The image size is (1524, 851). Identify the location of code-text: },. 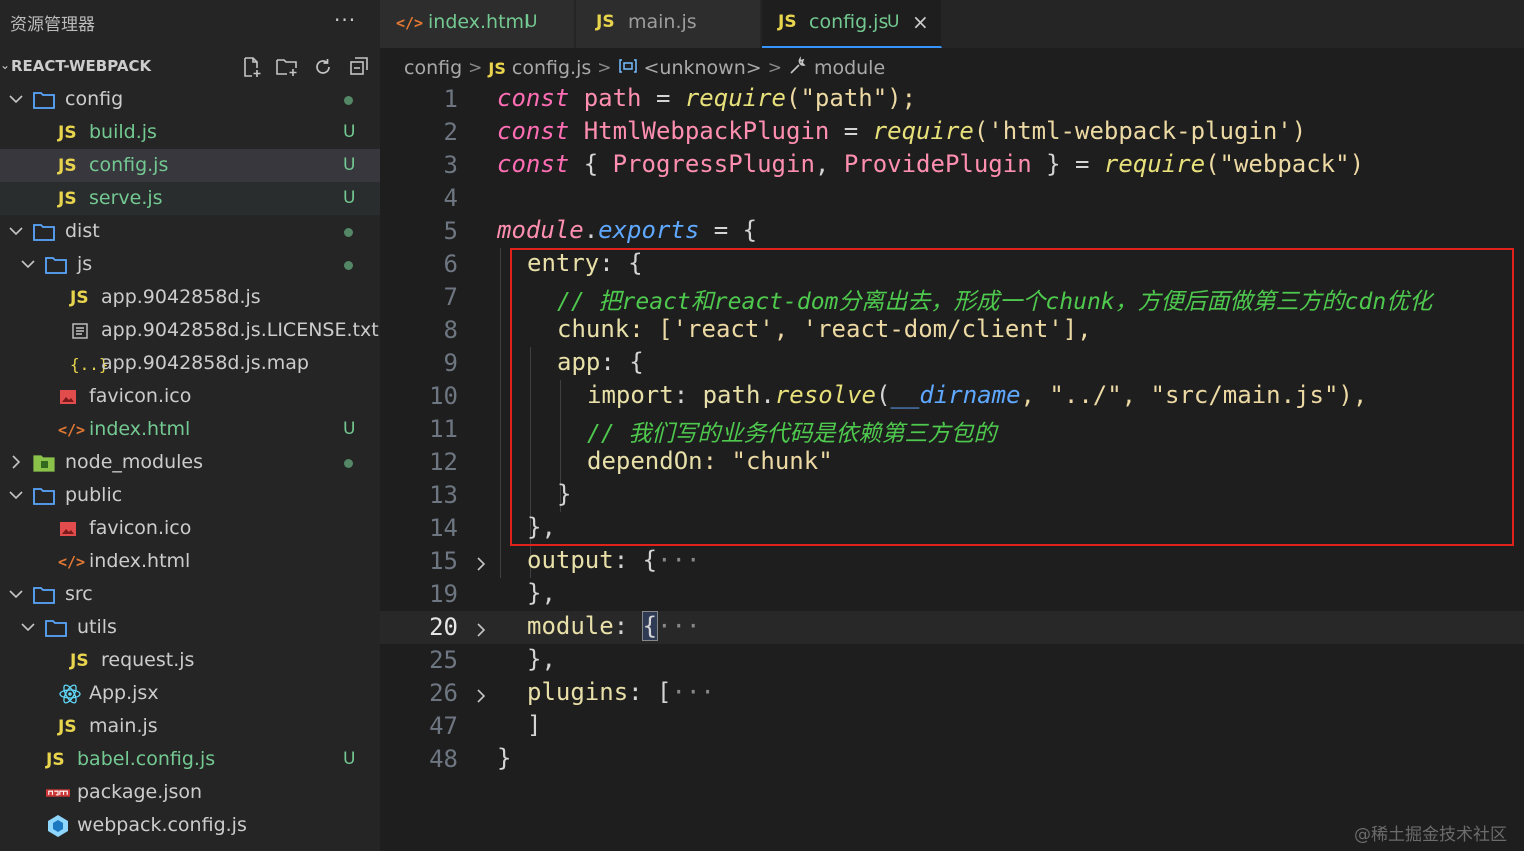
(541, 593).